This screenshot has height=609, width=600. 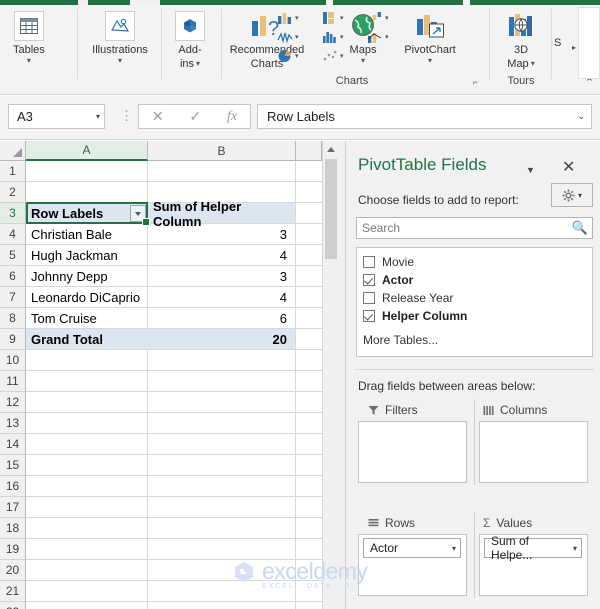 What do you see at coordinates (13, 234) in the screenshot?
I see `row-header: 4` at bounding box center [13, 234].